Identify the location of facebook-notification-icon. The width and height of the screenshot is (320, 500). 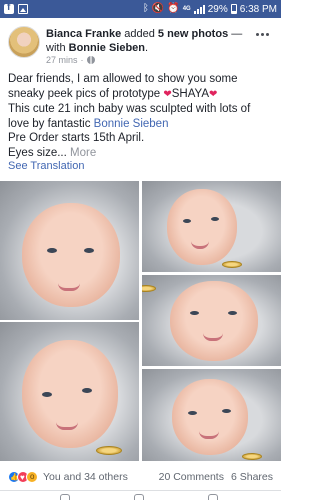
(9, 8).